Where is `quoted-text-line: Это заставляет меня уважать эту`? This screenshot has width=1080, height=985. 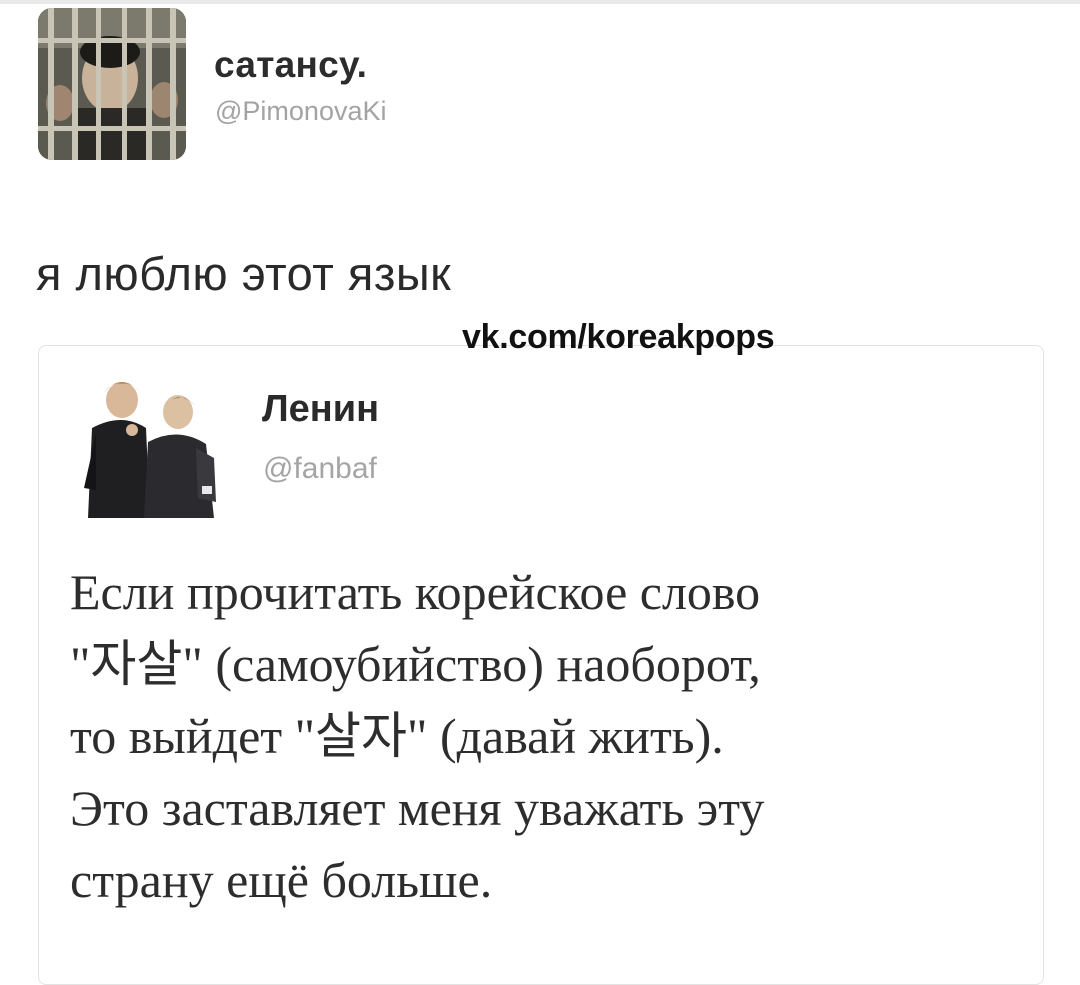
quoted-text-line: Это заставляет меня уважать эту is located at coordinates (417, 808).